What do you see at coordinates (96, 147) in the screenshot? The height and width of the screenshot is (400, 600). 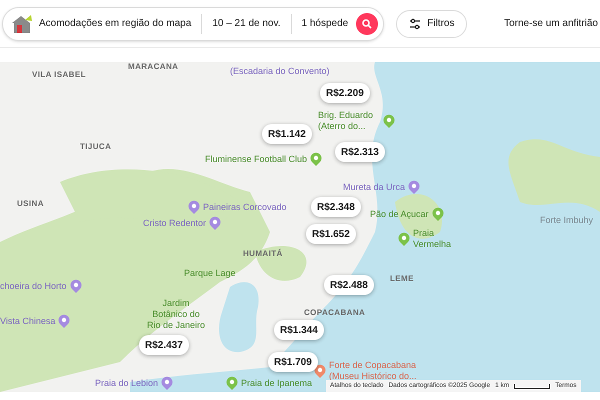 I see `place-label: TIJUCA` at bounding box center [96, 147].